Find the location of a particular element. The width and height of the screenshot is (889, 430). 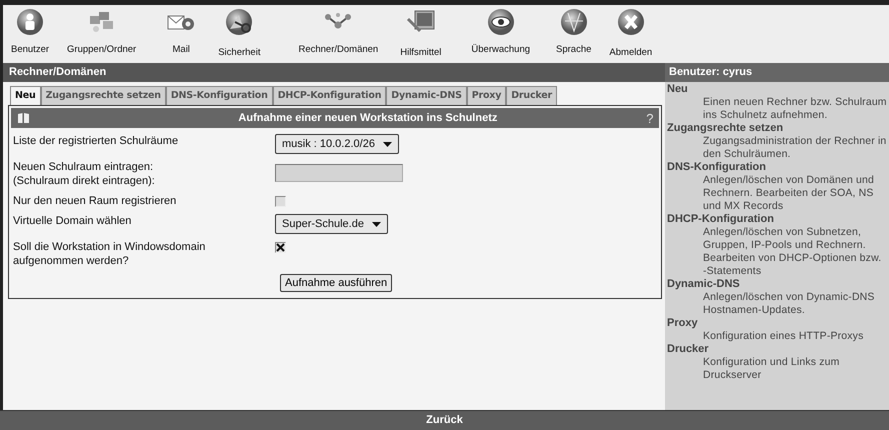

tab: Dynamic-DNS is located at coordinates (426, 96).